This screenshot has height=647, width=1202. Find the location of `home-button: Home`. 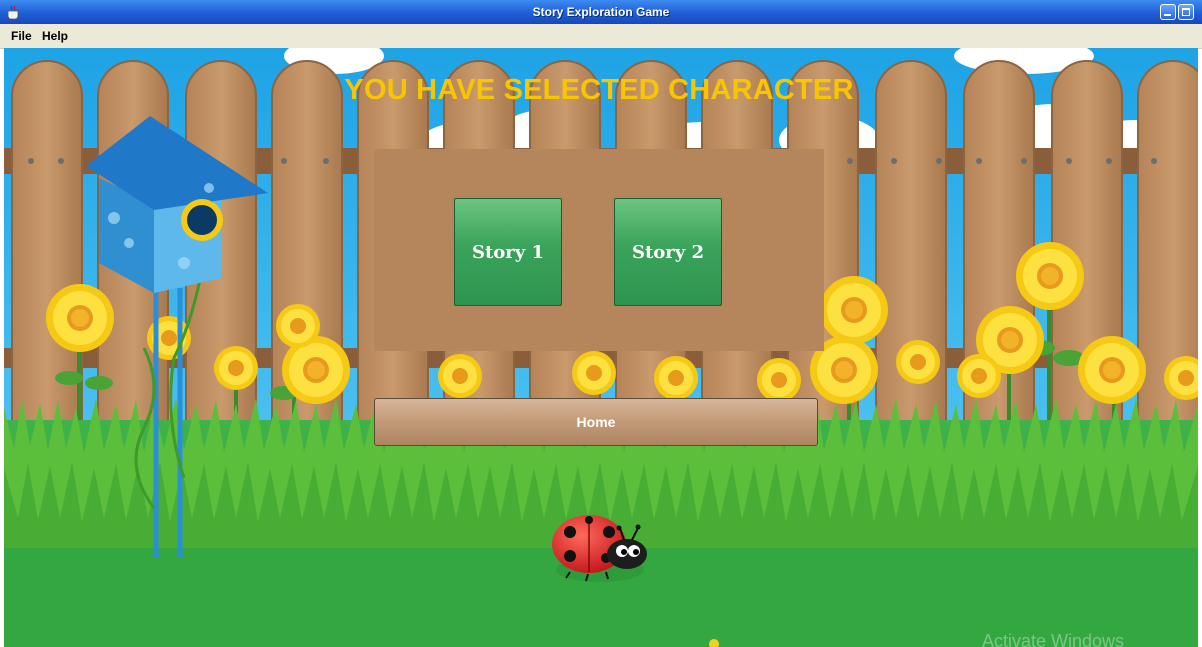

home-button: Home is located at coordinates (596, 422).